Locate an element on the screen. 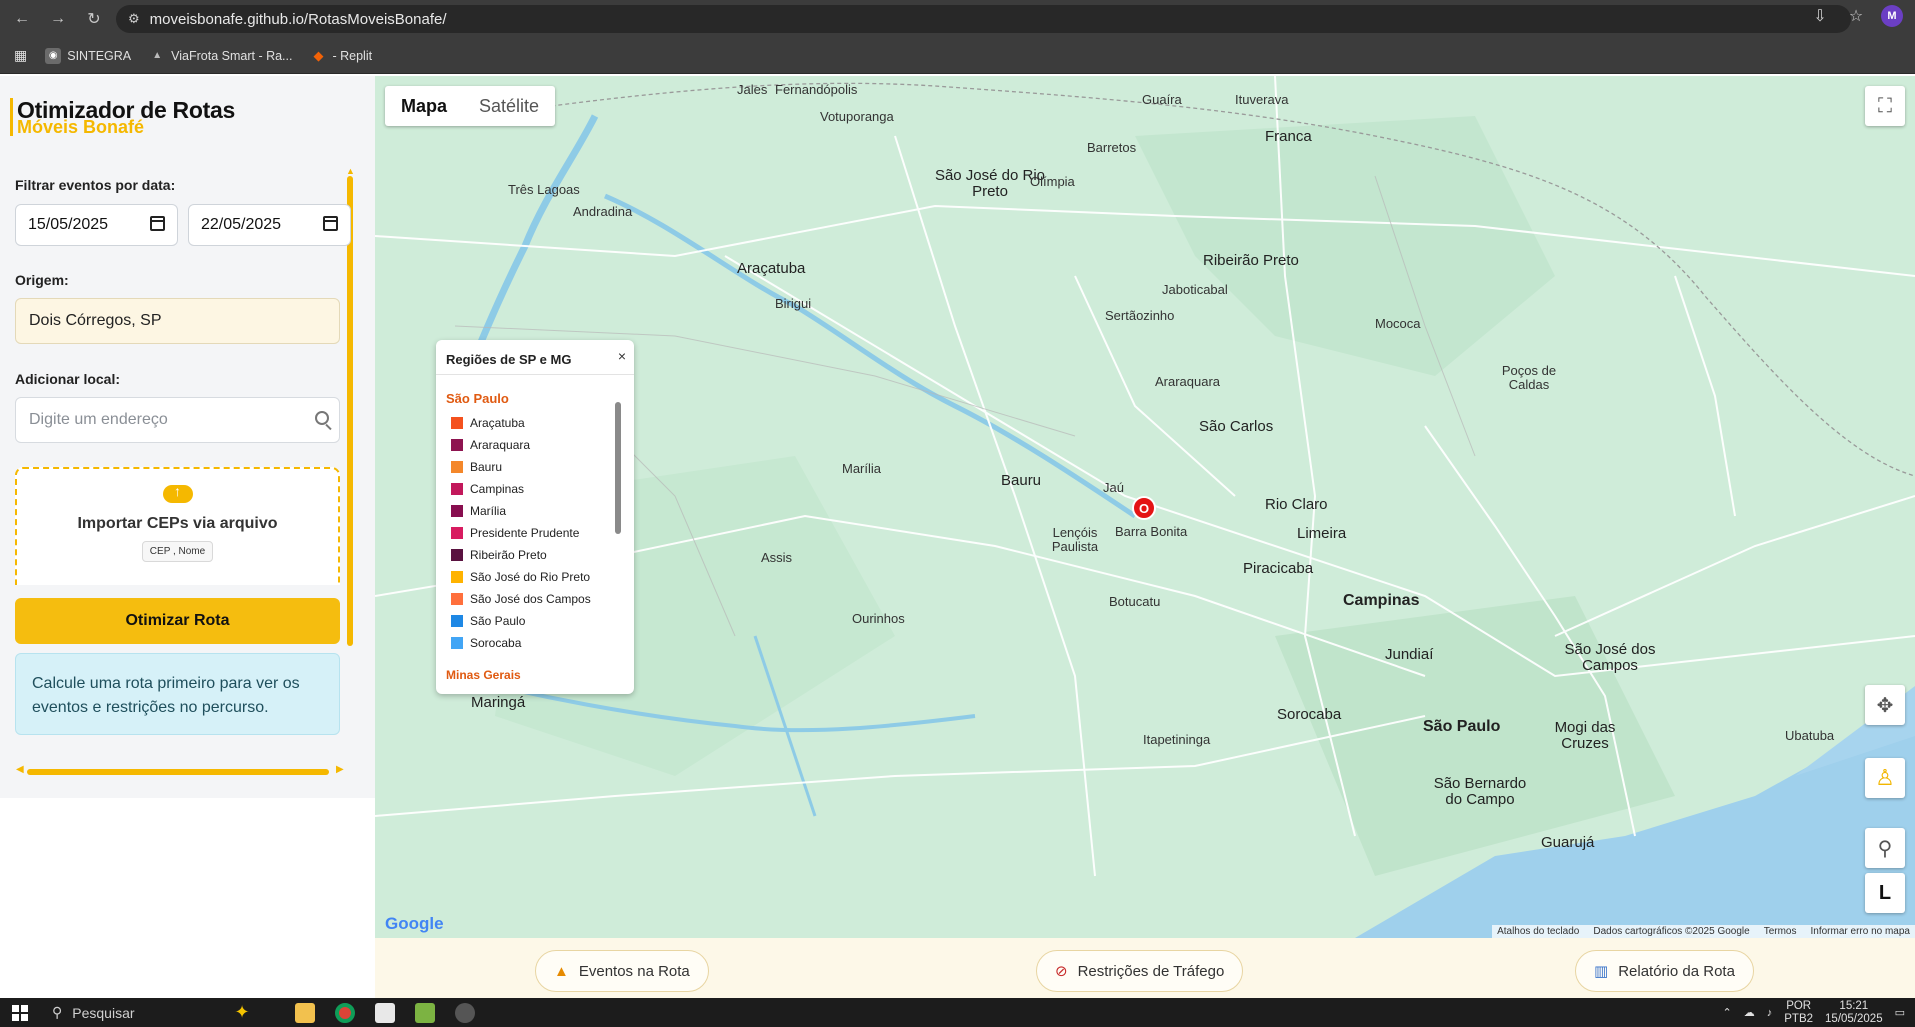 The width and height of the screenshot is (1915, 1027). clock: 15:21 15/05/2025 is located at coordinates (1854, 1013).